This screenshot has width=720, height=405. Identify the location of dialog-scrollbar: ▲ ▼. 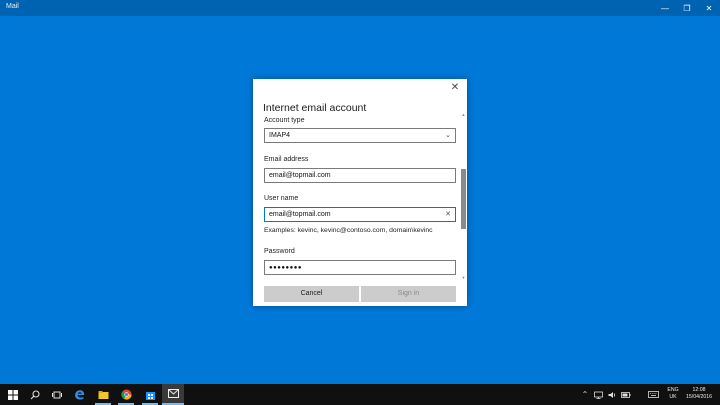
(463, 196).